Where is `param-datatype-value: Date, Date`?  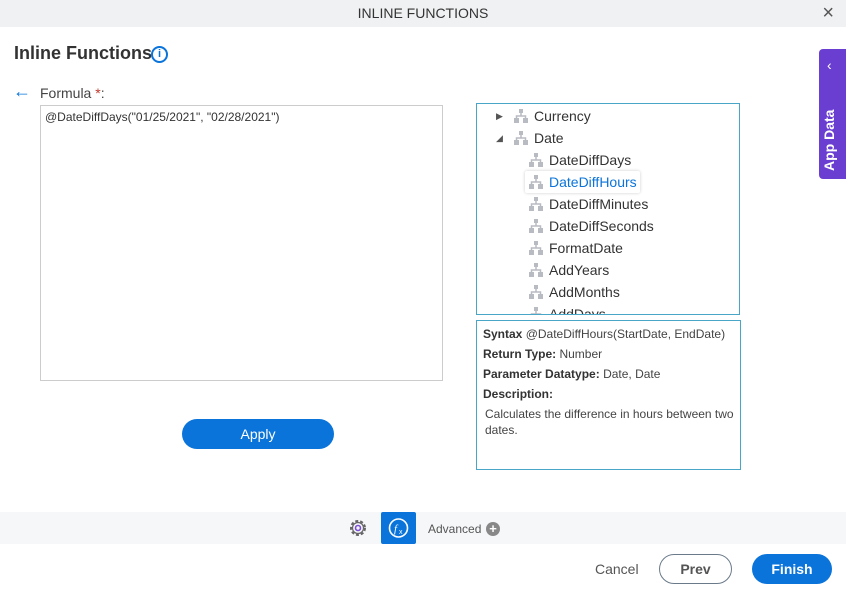
param-datatype-value: Date, Date is located at coordinates (632, 374).